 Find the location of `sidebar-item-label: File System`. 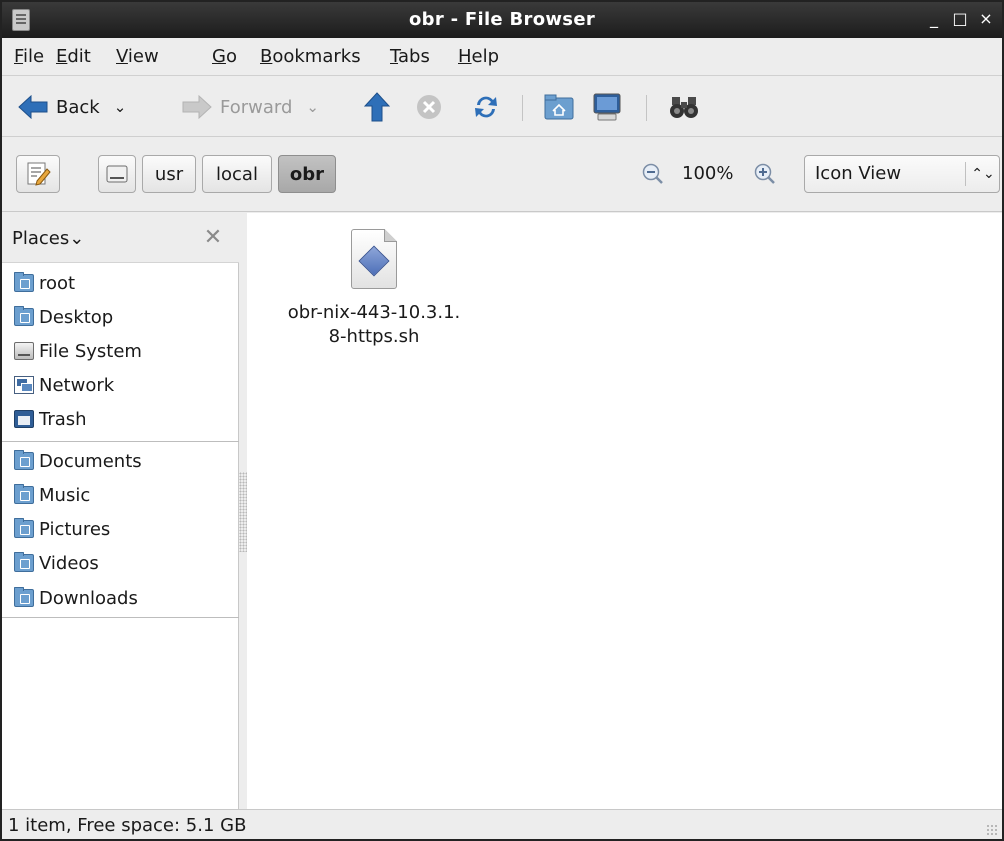

sidebar-item-label: File System is located at coordinates (90, 351).